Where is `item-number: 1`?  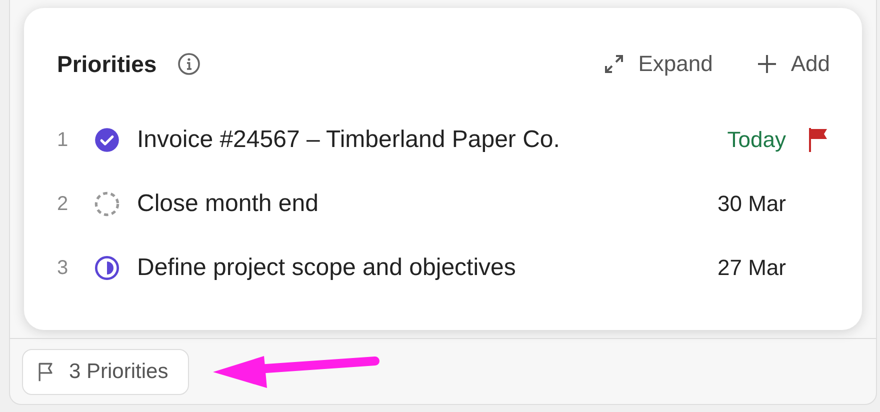 item-number: 1 is located at coordinates (63, 140).